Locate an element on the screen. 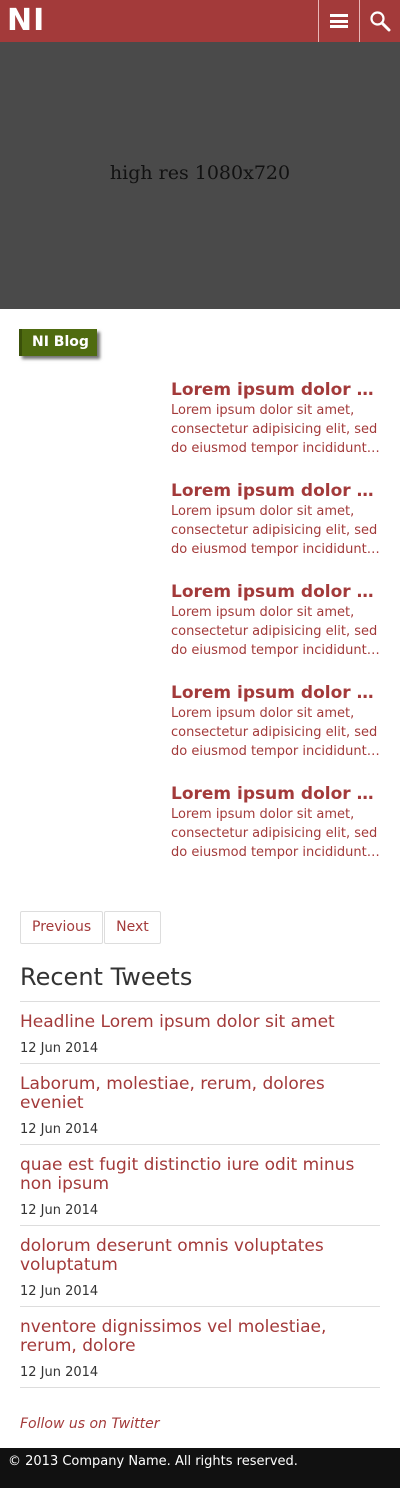 This screenshot has width=400, height=1488. hamburger-menu-icon is located at coordinates (339, 21).